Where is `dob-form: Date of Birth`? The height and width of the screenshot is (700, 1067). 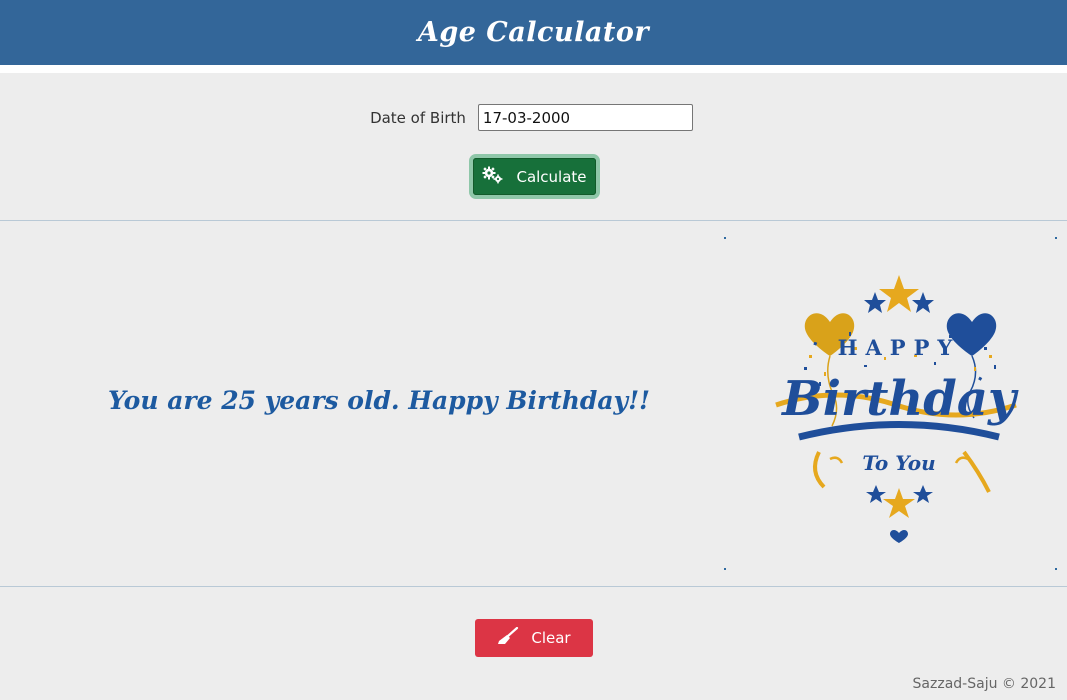
dob-form: Date of Birth is located at coordinates (533, 117).